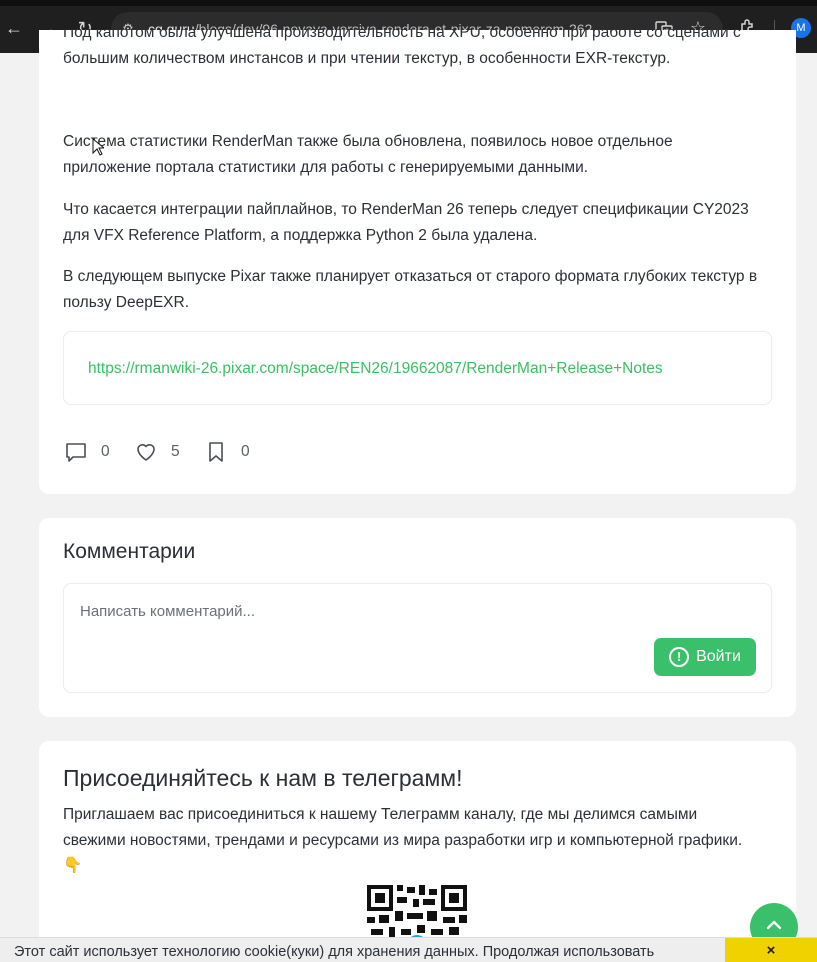 The width and height of the screenshot is (817, 962). I want to click on cookie-close-button: ×, so click(771, 950).